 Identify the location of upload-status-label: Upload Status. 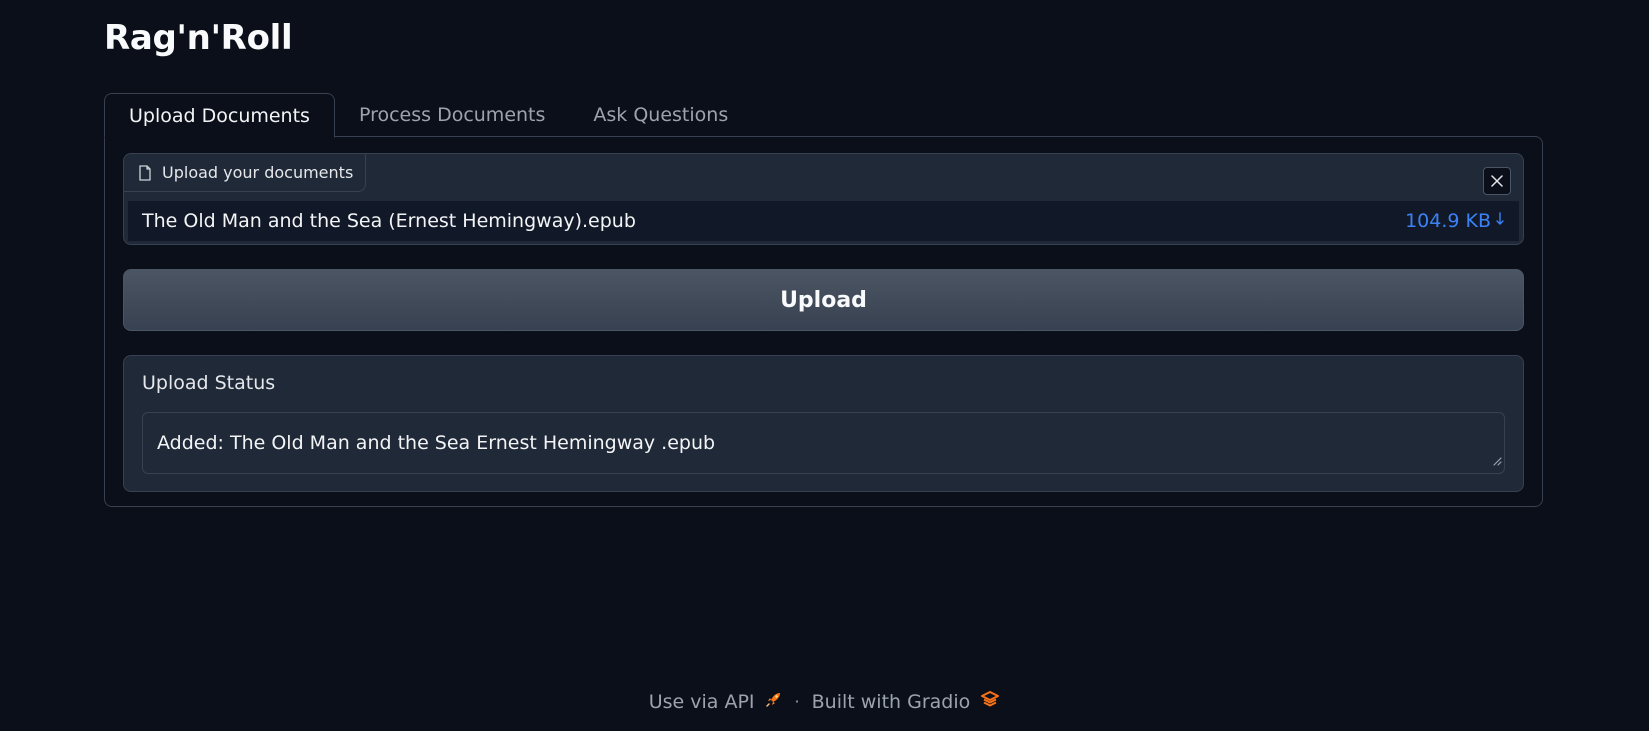
(209, 383).